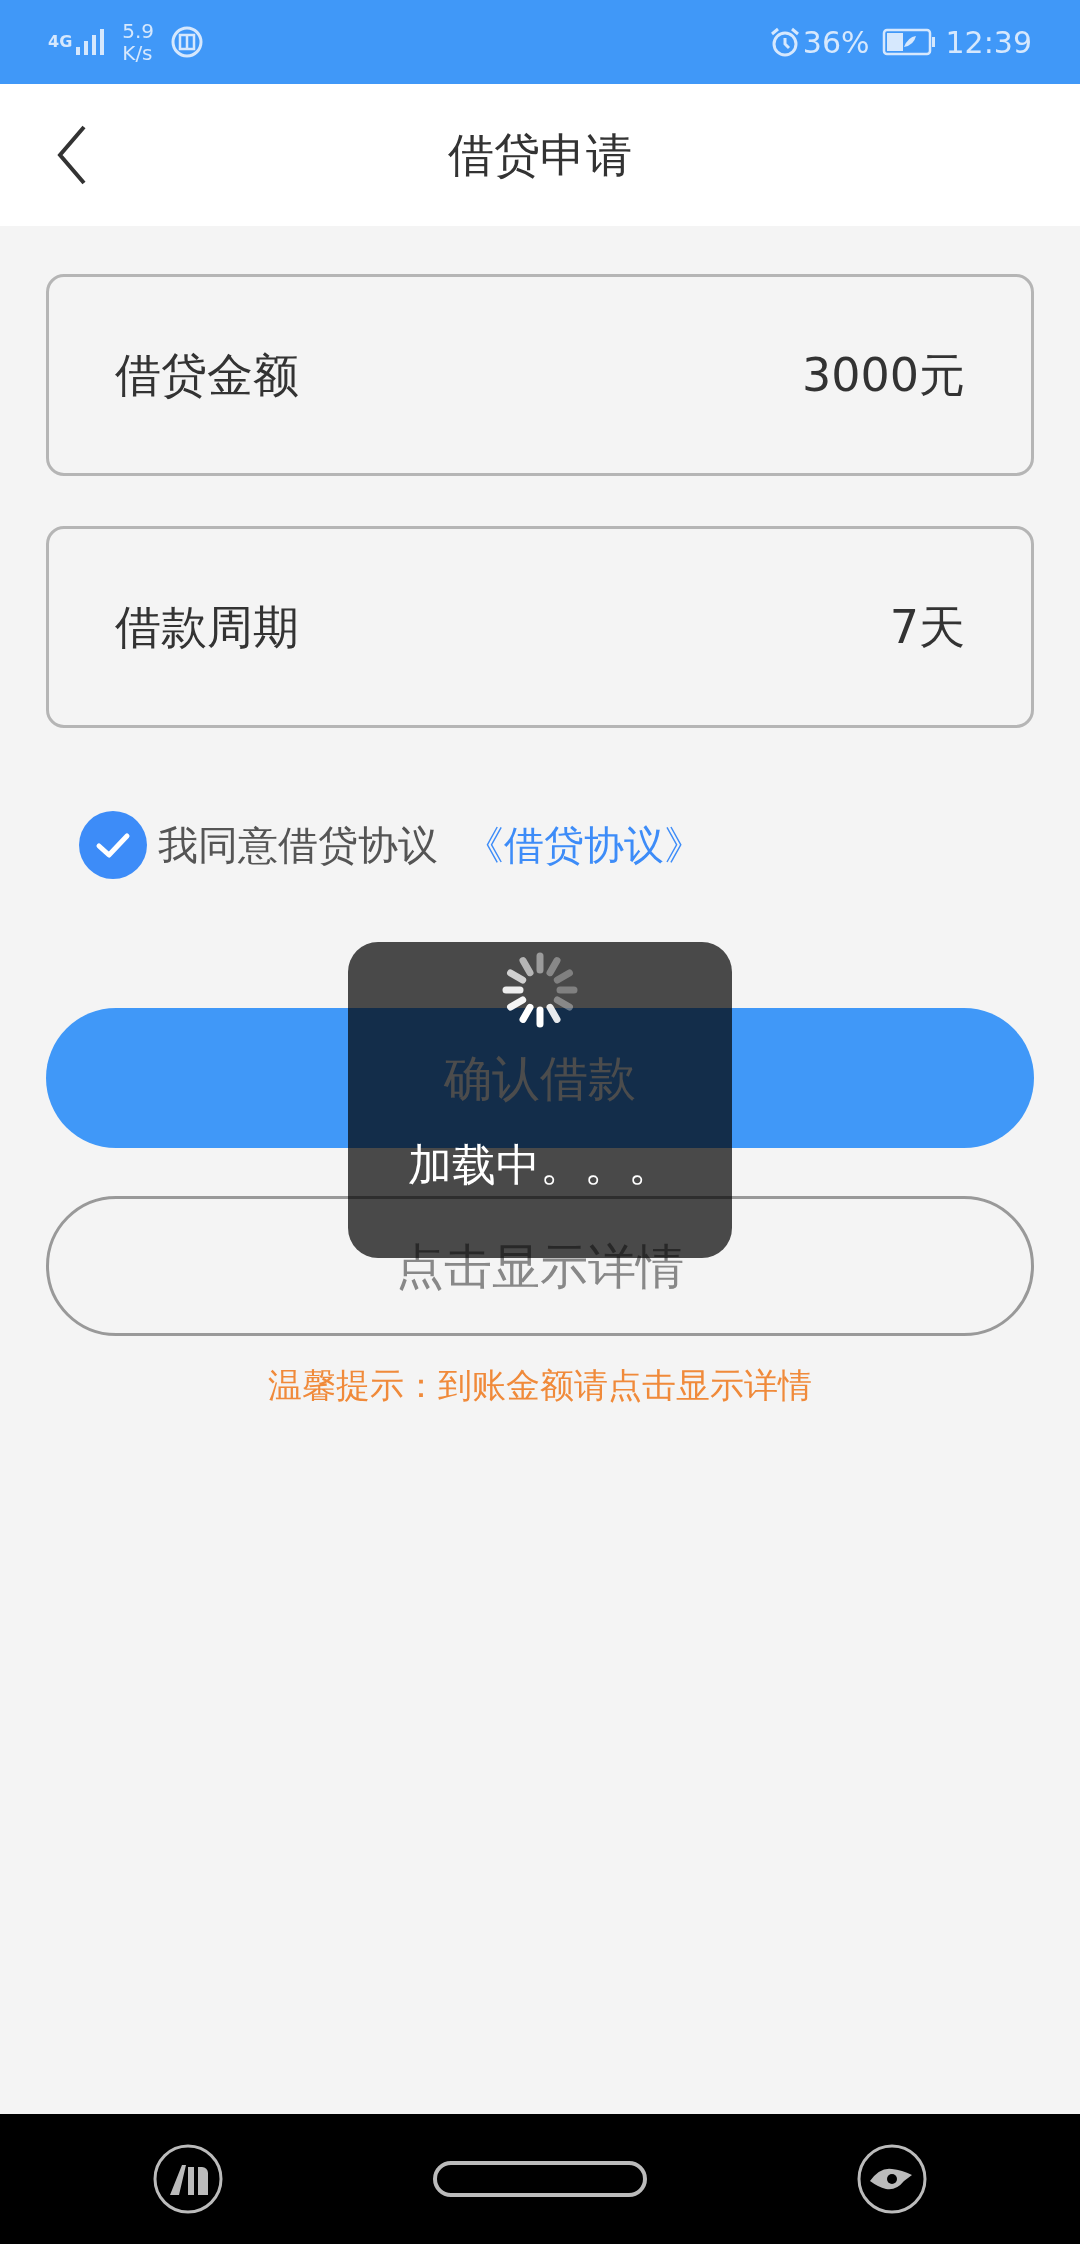 This screenshot has width=1080, height=2244. What do you see at coordinates (892, 2179) in the screenshot?
I see `eye-icon` at bounding box center [892, 2179].